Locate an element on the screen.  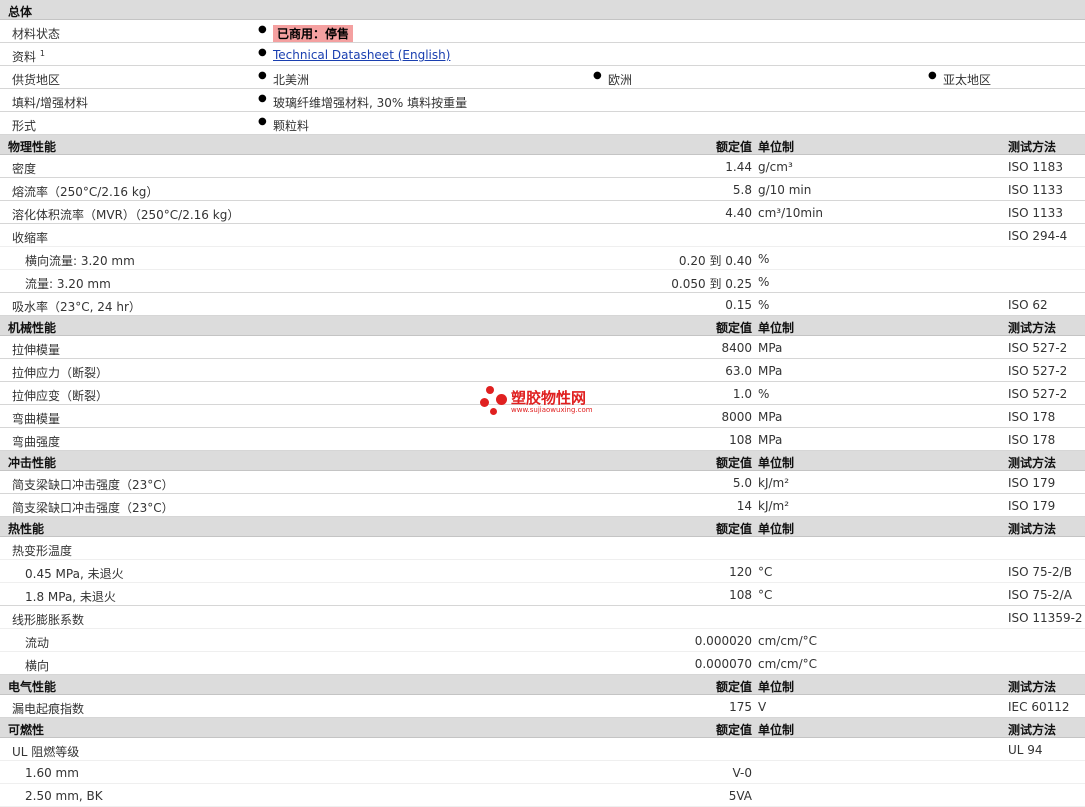
row-value: 14 is located at coordinates (744, 506).